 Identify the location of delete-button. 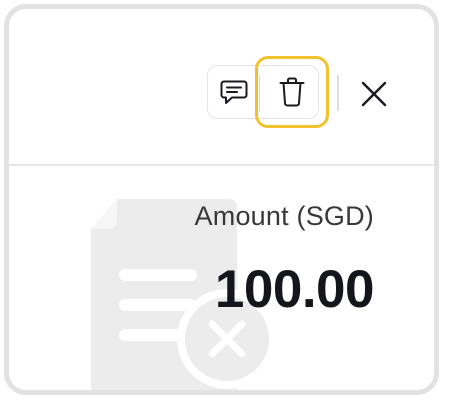
(292, 92).